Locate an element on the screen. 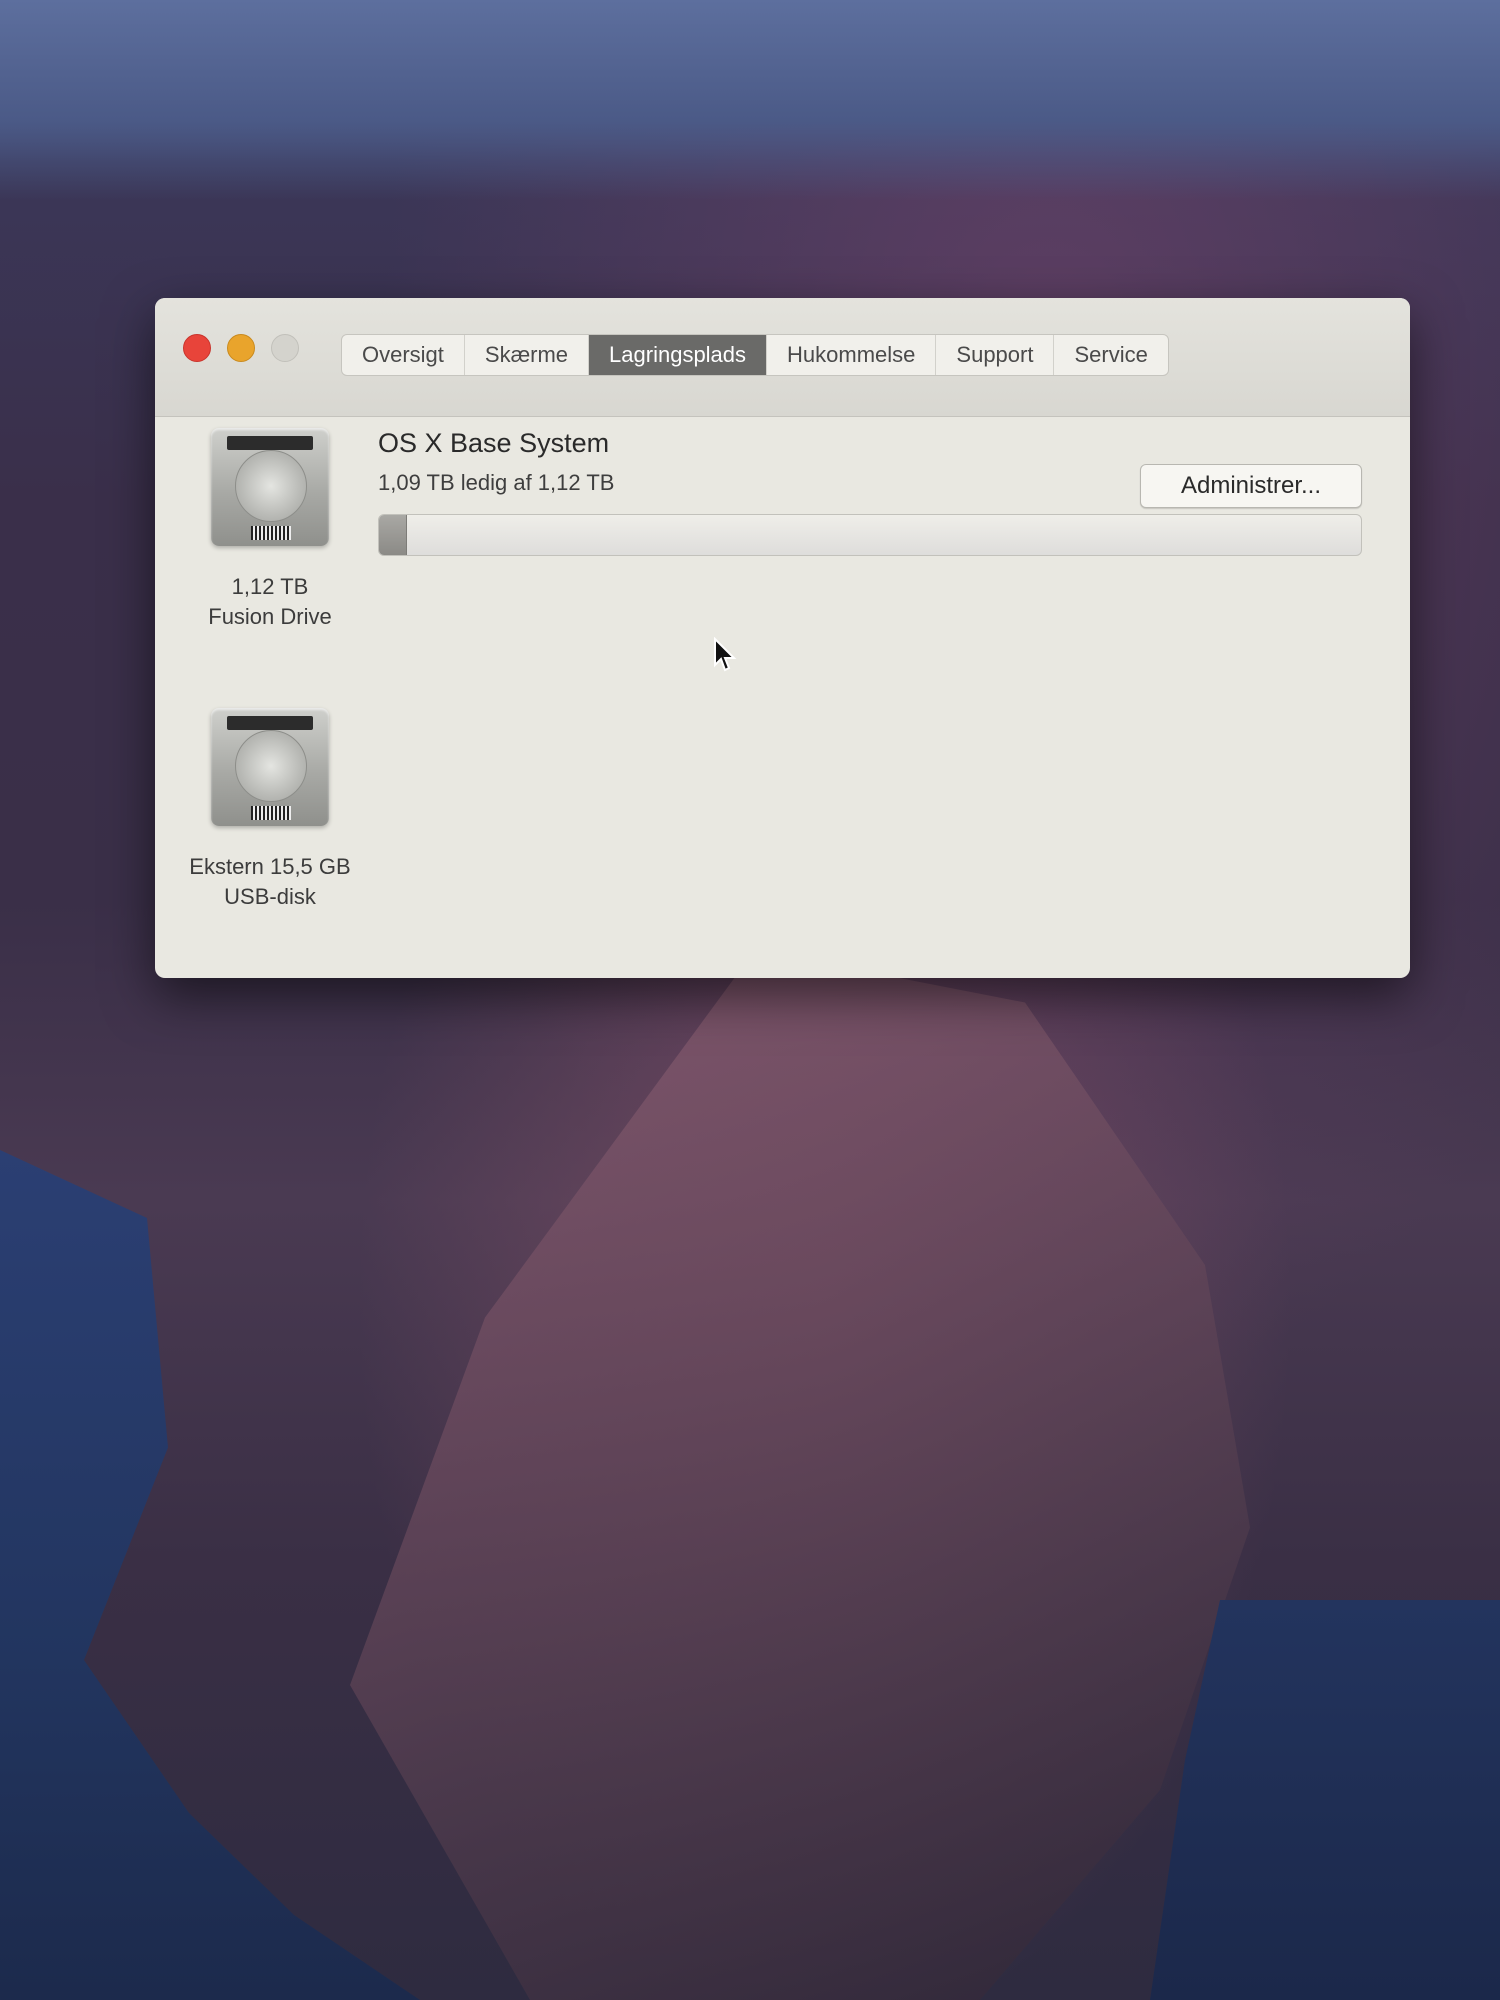 The height and width of the screenshot is (2000, 1500). disk-type-label: Fusion Drive is located at coordinates (270, 616).